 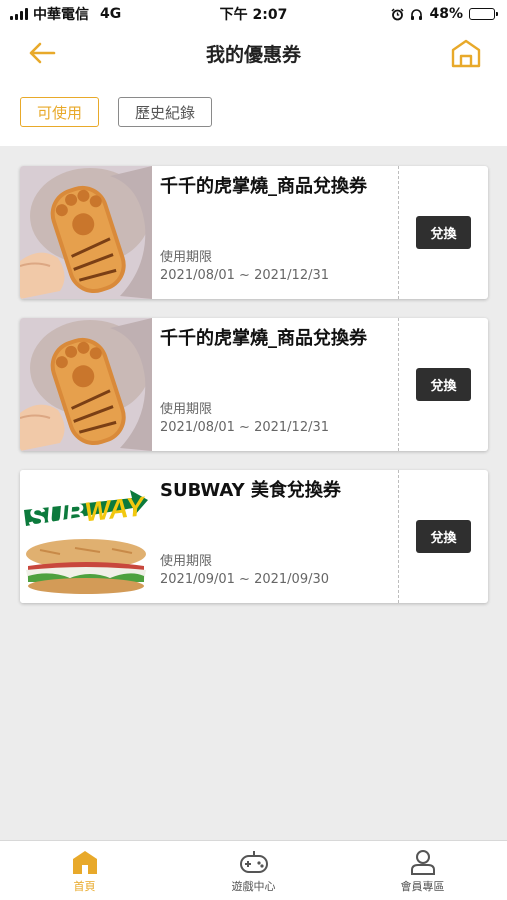 I want to click on header: 我的優惠券, so click(x=253, y=53).